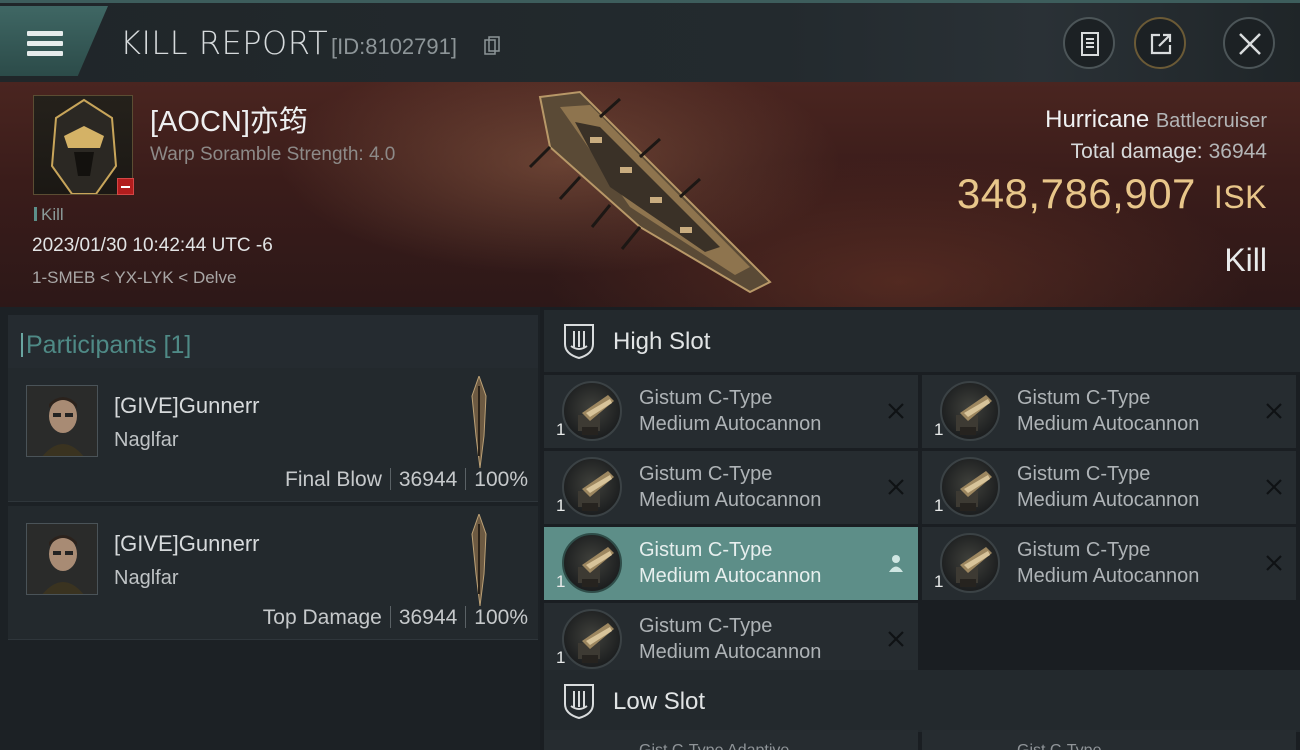 The width and height of the screenshot is (1300, 750). Describe the element at coordinates (152, 245) in the screenshot. I see `kill-datetime: 2023/01/30 10:42:44 UTC -6` at that location.